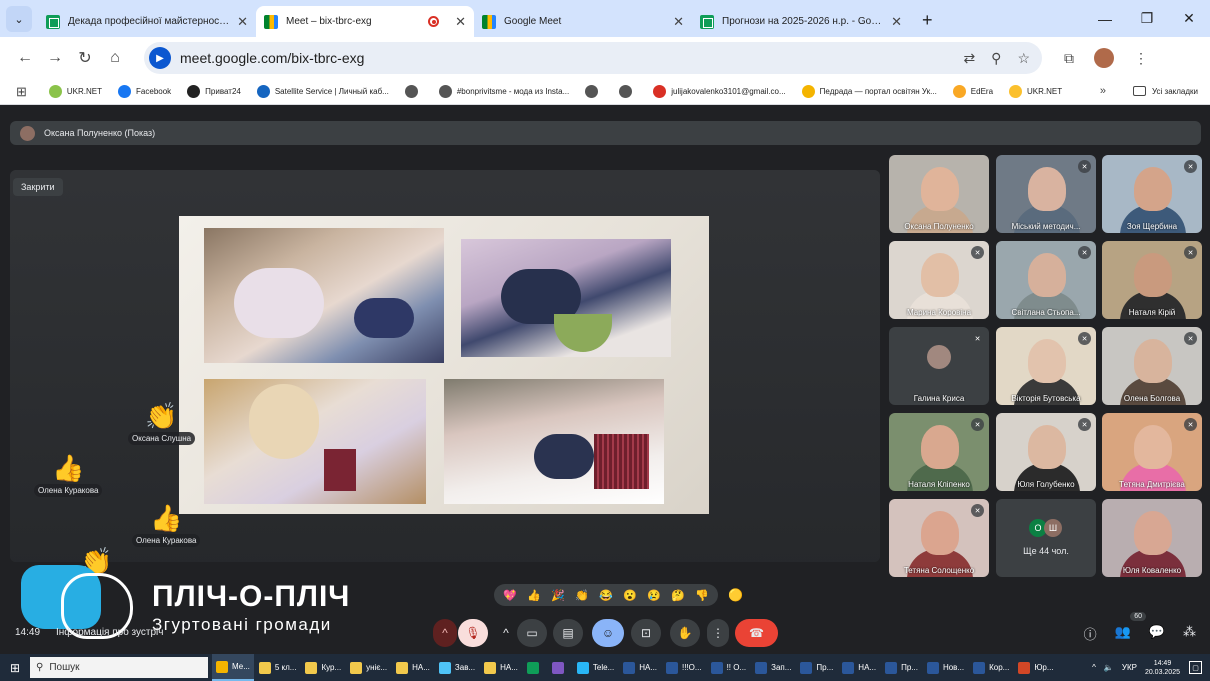  I want to click on camera-options-chevron-icon: ^, so click(506, 633).